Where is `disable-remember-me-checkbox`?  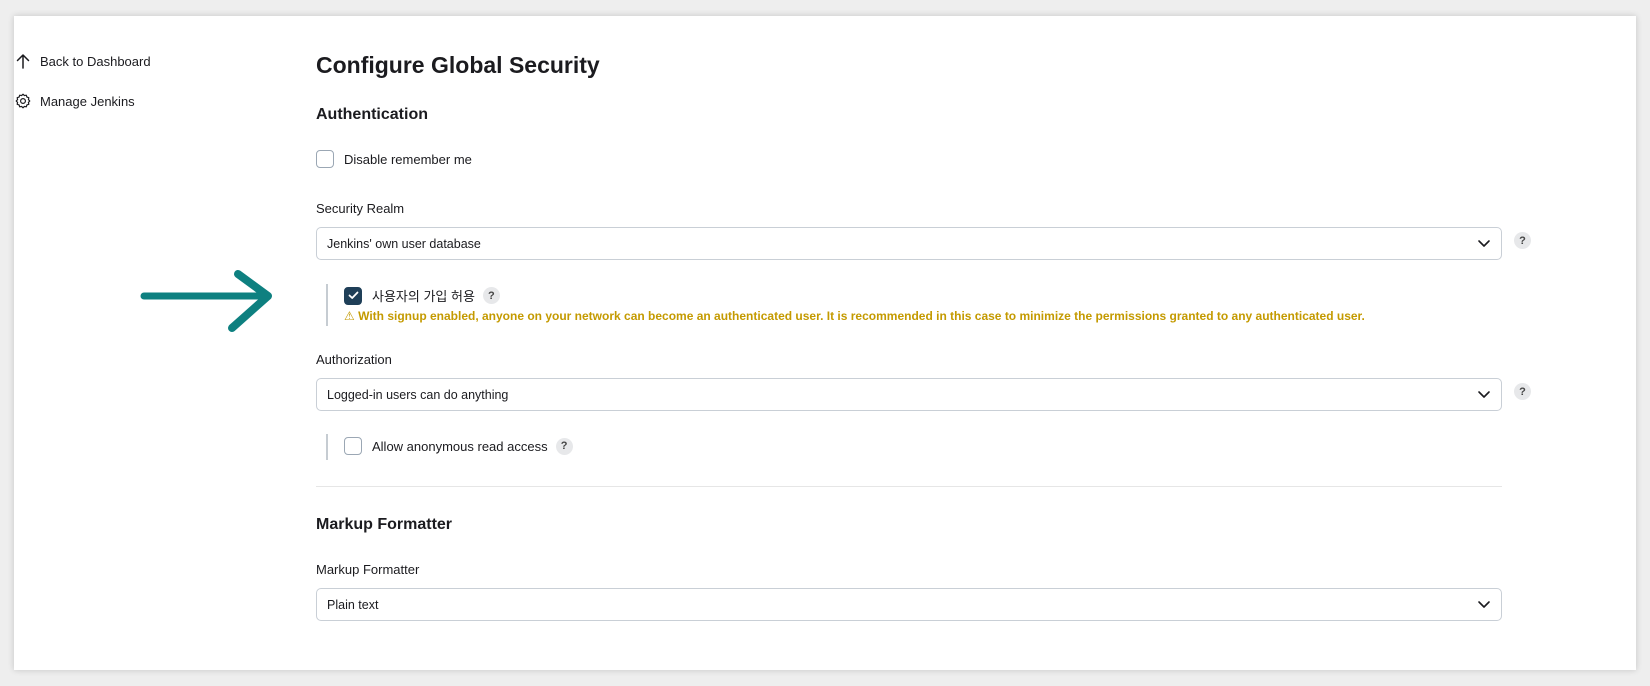
disable-remember-me-checkbox is located at coordinates (325, 159).